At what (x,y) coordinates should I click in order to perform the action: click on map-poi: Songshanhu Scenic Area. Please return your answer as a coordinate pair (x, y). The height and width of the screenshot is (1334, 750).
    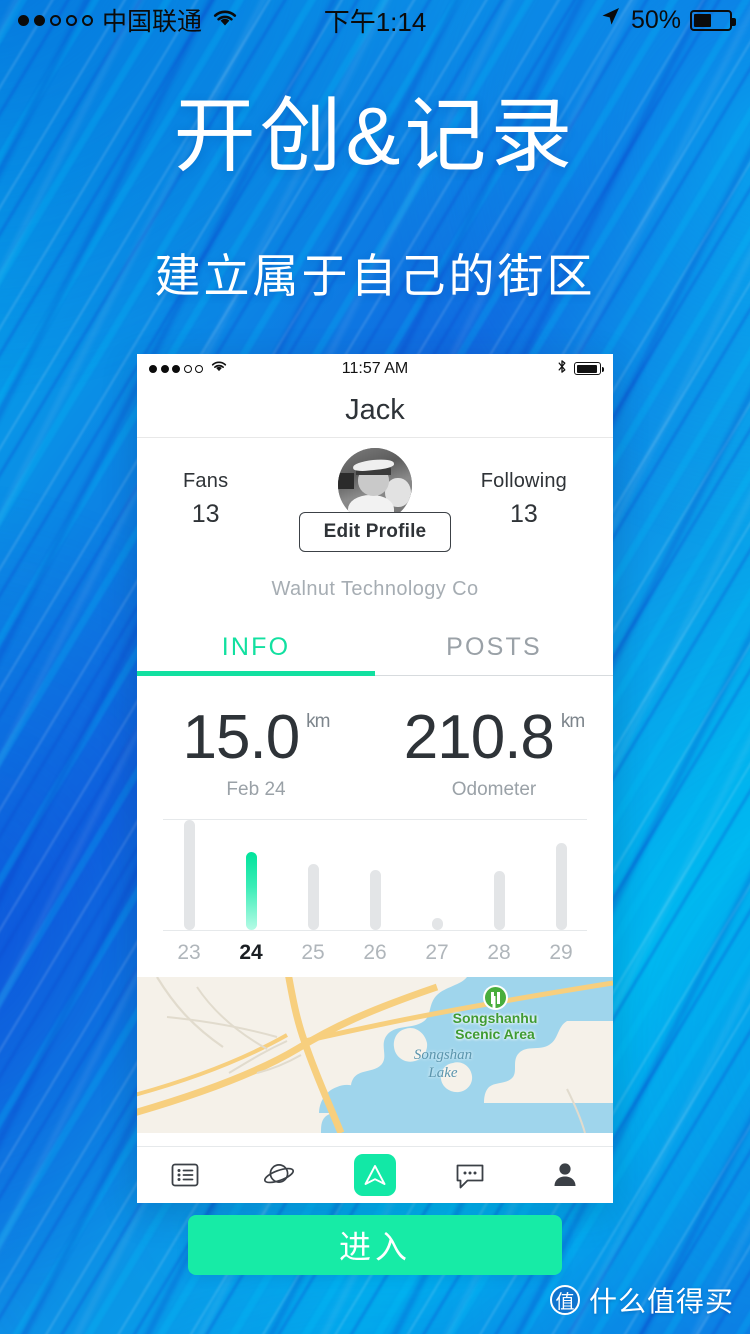
    Looking at the image, I should click on (495, 1014).